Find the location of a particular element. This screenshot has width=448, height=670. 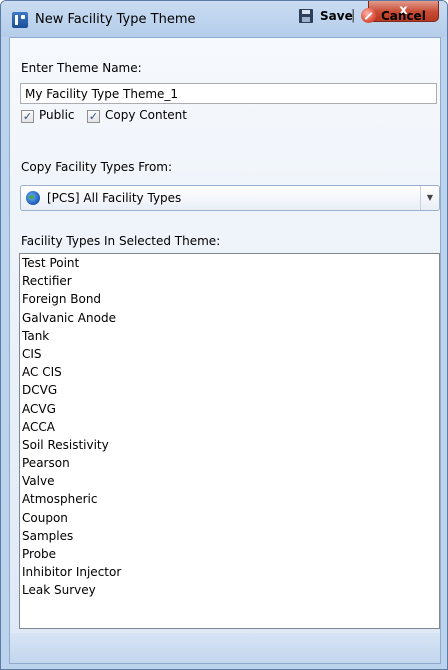

copy-from-label: Copy Facility Types From: is located at coordinates (97, 167).